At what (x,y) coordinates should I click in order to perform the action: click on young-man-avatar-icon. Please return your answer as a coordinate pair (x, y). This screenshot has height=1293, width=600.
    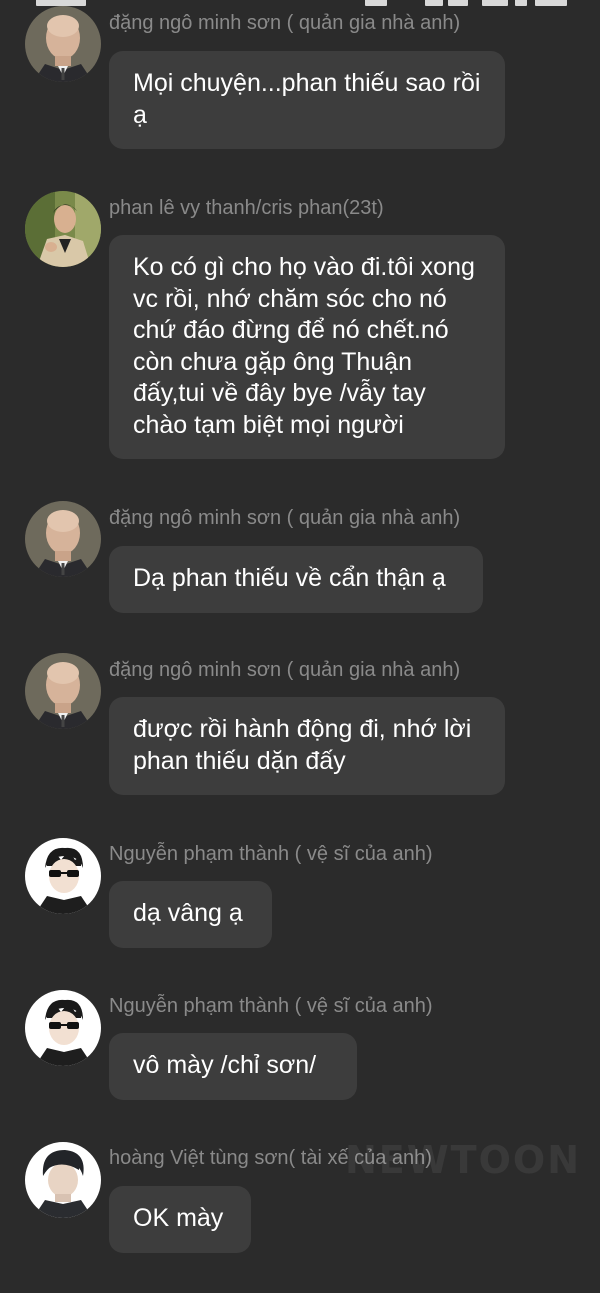
    Looking at the image, I should click on (63, 229).